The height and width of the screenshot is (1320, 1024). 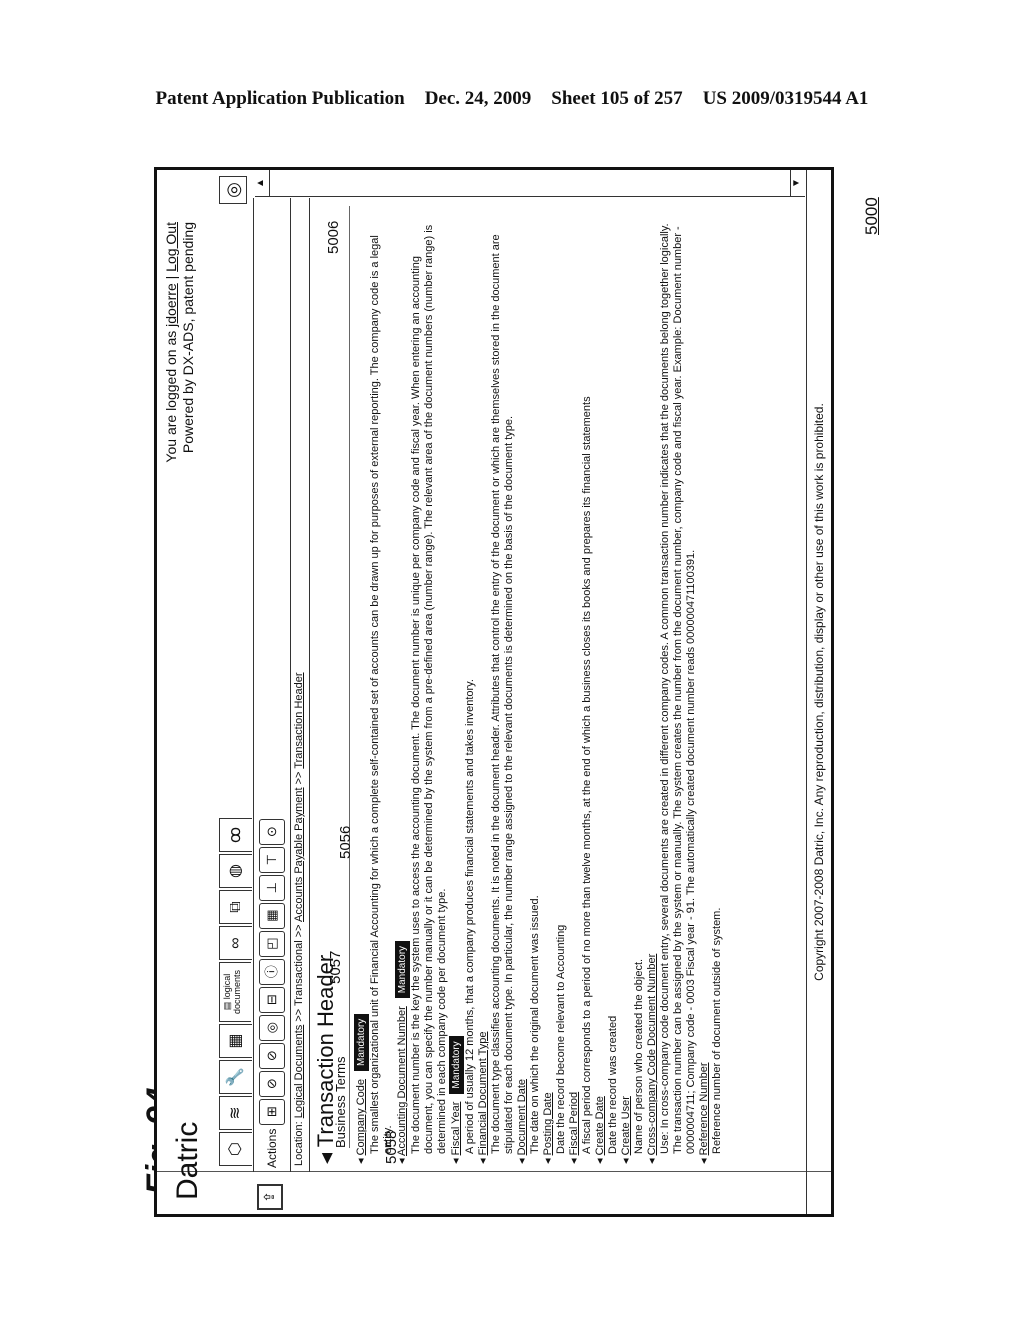 What do you see at coordinates (227, 1006) in the screenshot?
I see `document-icon: ▤` at bounding box center [227, 1006].